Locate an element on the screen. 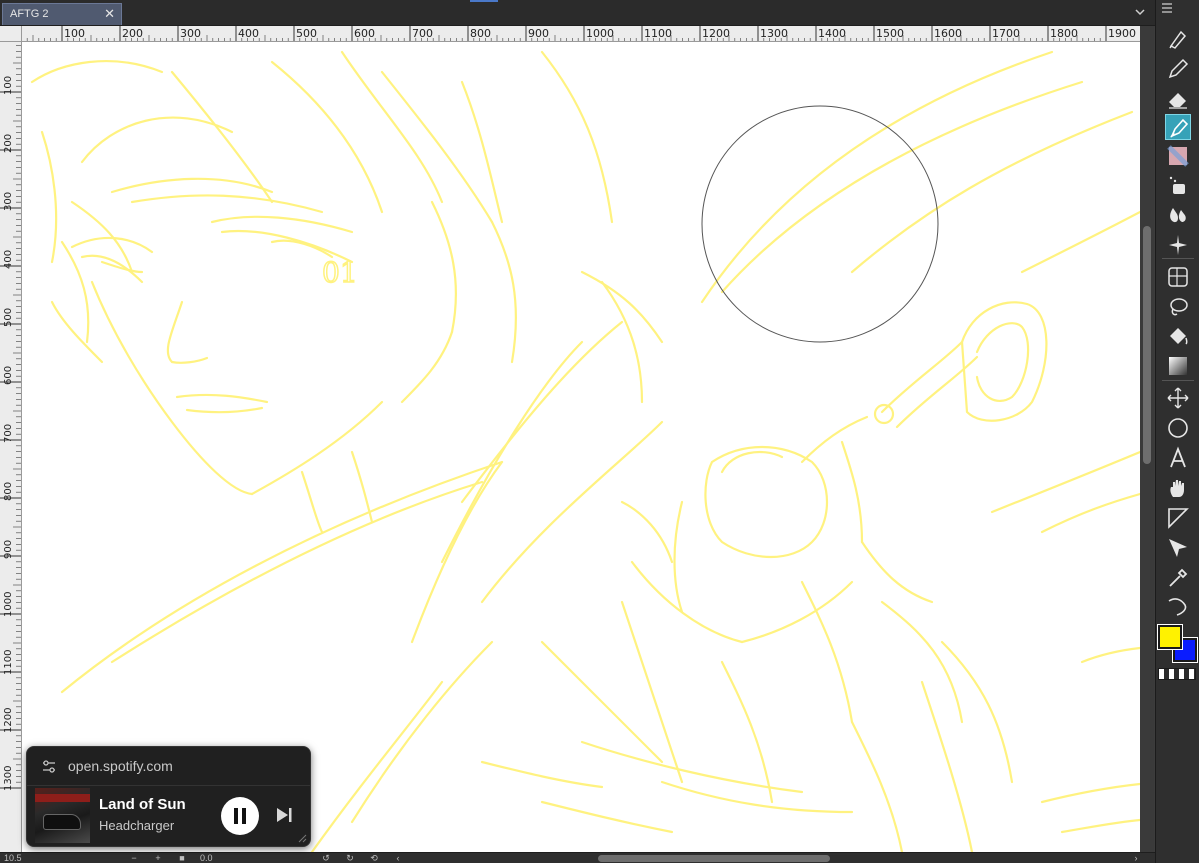 The image size is (1199, 863). correct-line-icon is located at coordinates (1178, 606).